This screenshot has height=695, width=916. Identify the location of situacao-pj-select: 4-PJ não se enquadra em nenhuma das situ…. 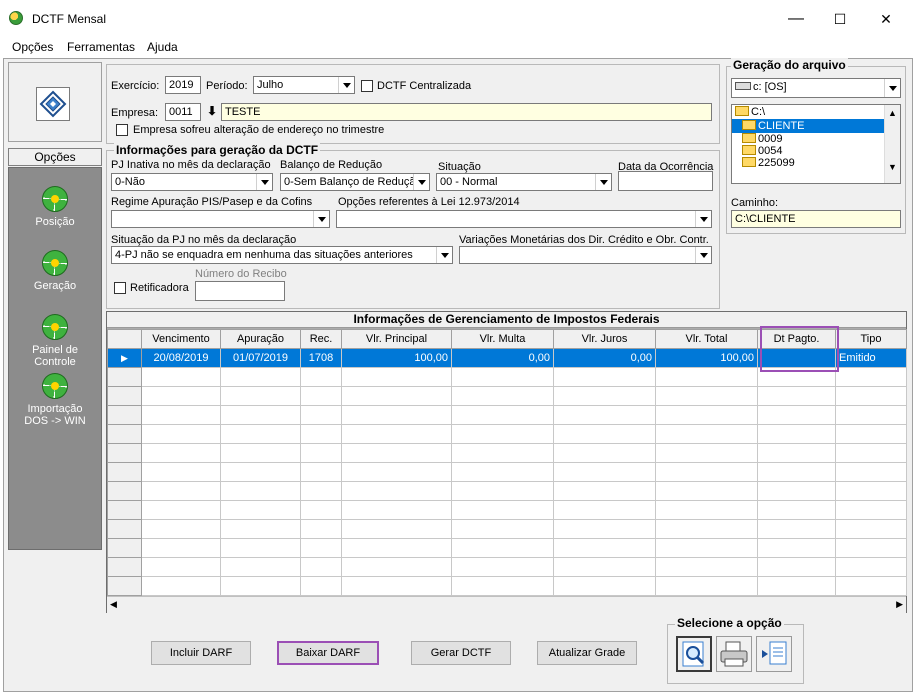
(282, 255).